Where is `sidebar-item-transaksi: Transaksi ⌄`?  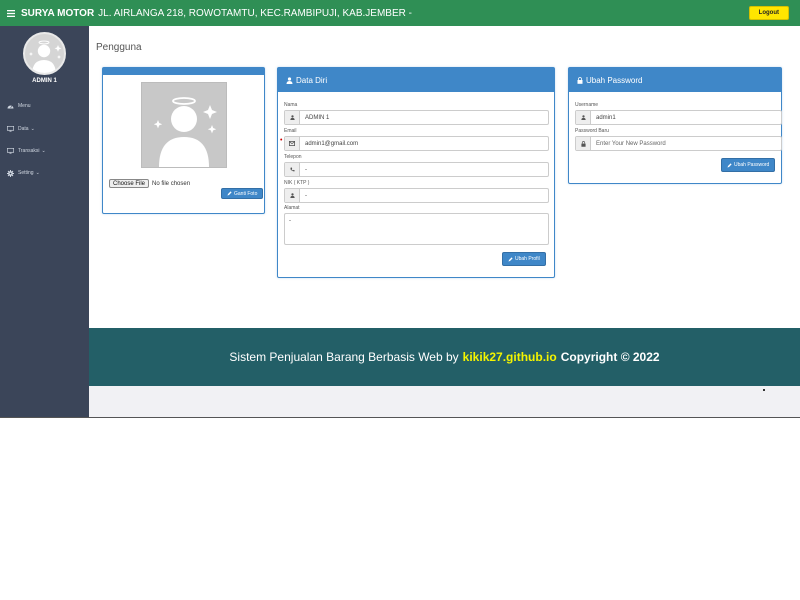 sidebar-item-transaksi: Transaksi ⌄ is located at coordinates (26, 151).